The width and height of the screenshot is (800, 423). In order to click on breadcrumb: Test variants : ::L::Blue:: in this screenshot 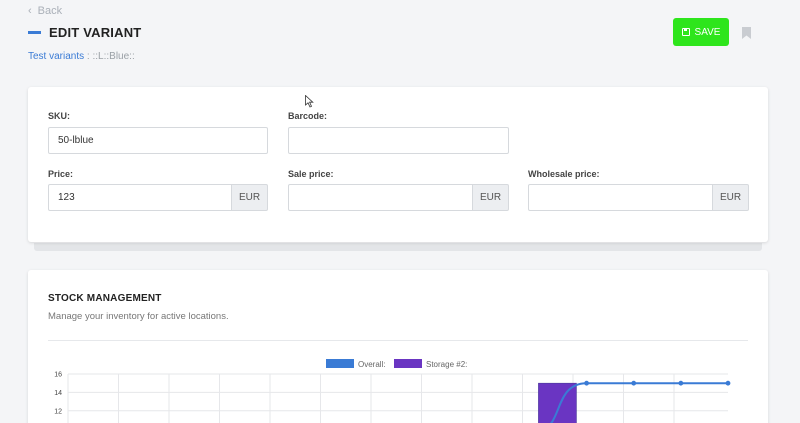, I will do `click(81, 56)`.